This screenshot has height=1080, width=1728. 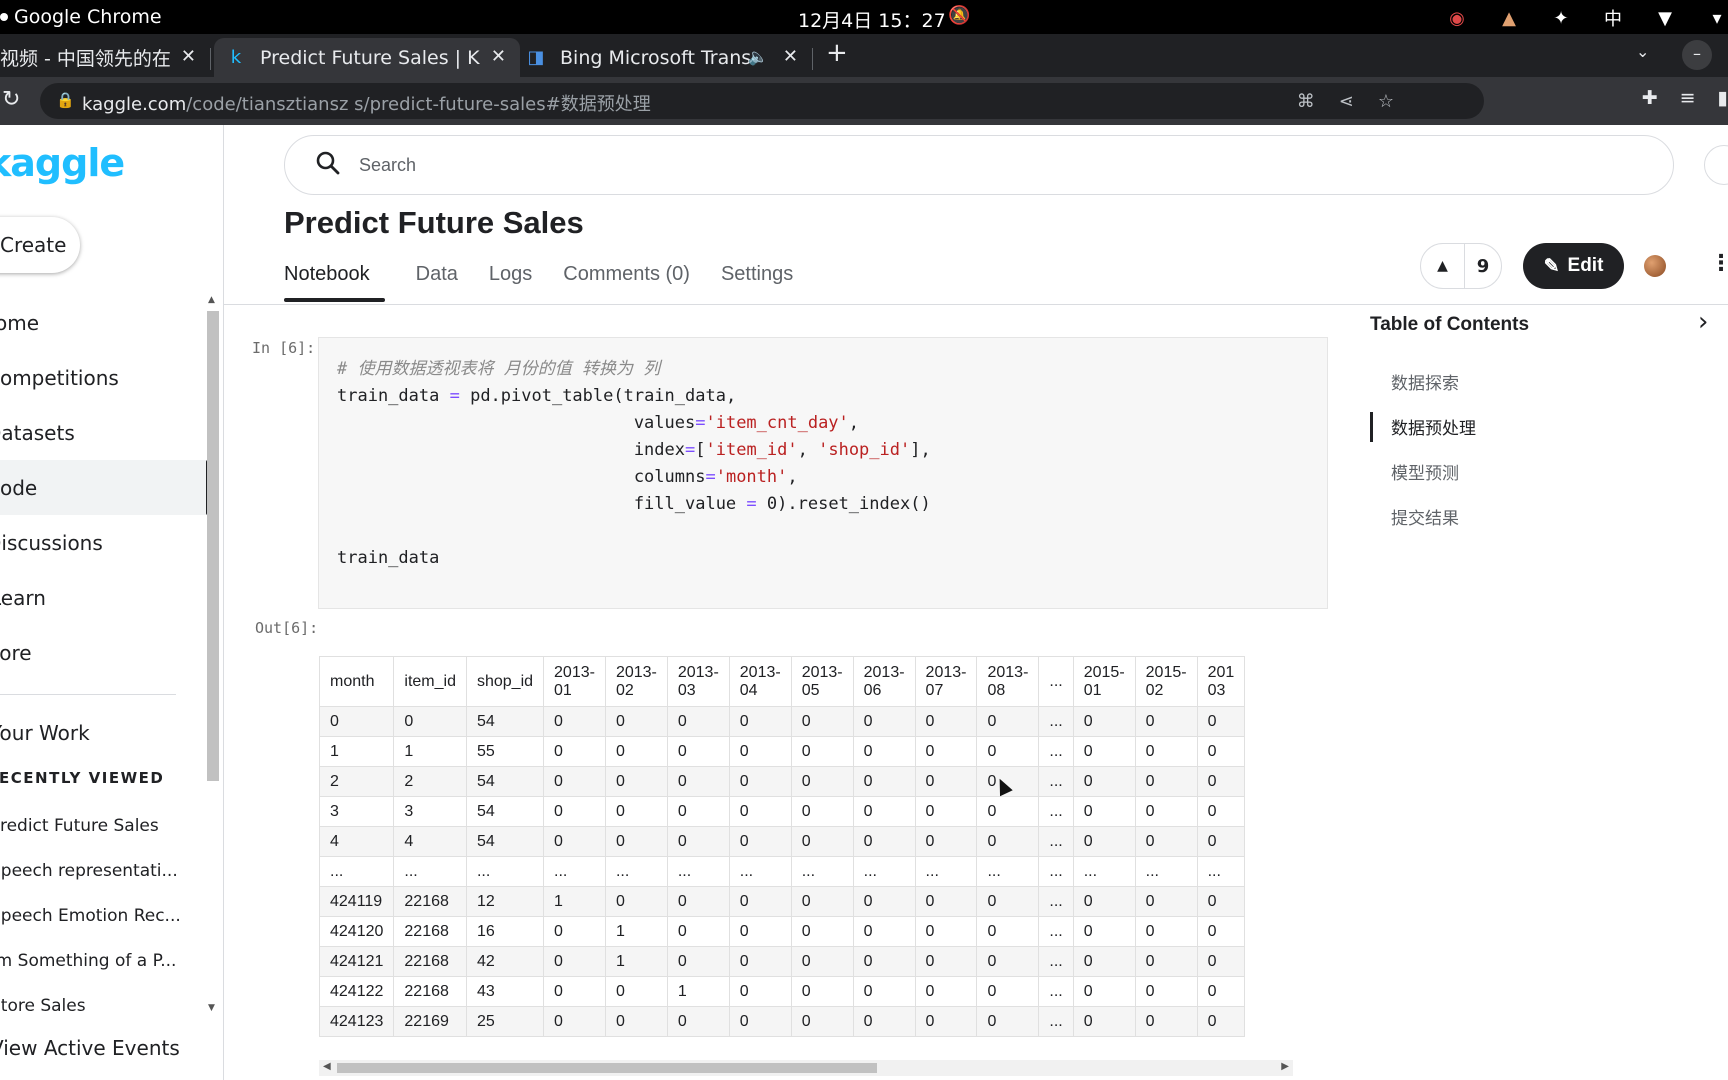 I want to click on table-header-cell: 2013- 01, so click(x=574, y=681).